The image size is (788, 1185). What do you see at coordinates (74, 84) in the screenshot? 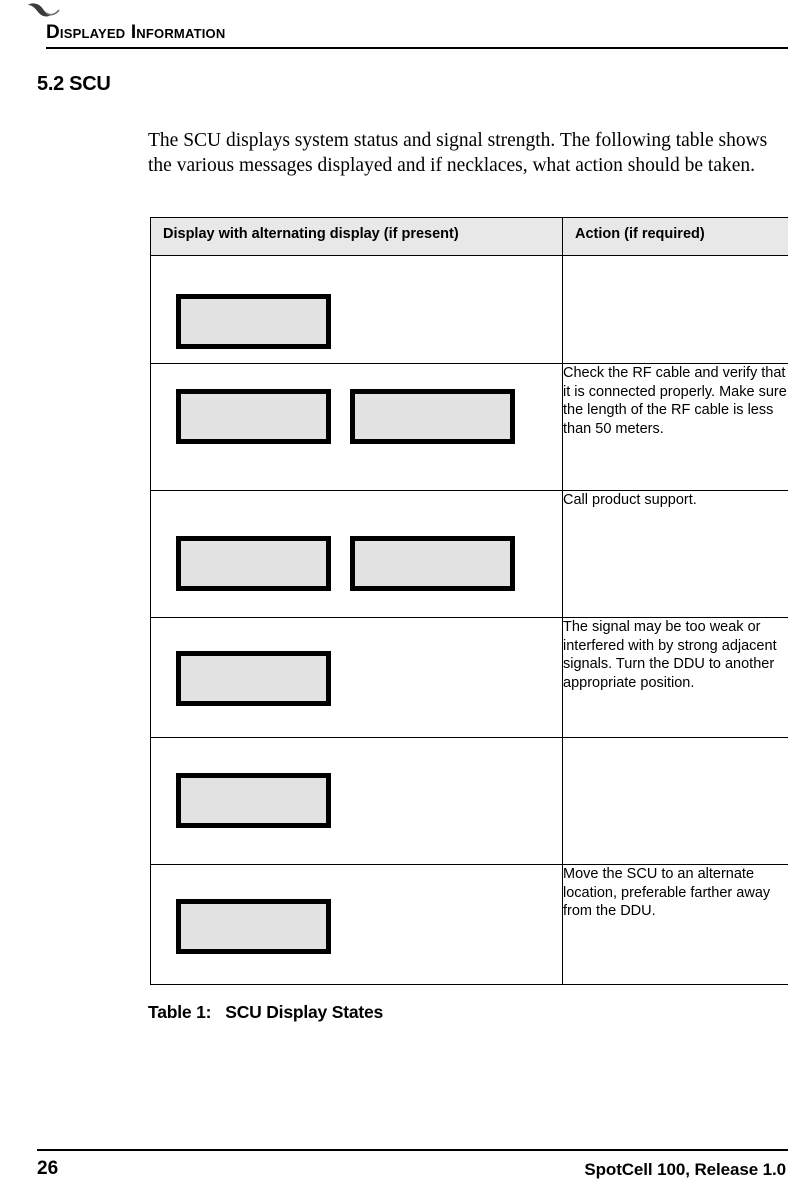
I see `section-heading: 5.2 SCU` at bounding box center [74, 84].